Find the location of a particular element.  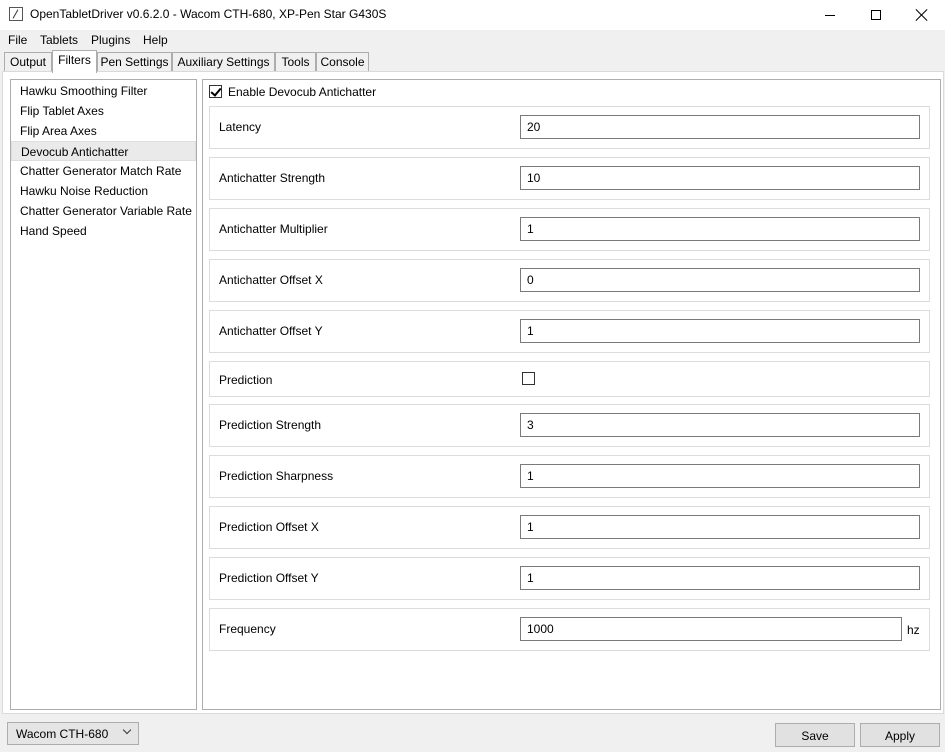

minimize-icon is located at coordinates (830, 15).